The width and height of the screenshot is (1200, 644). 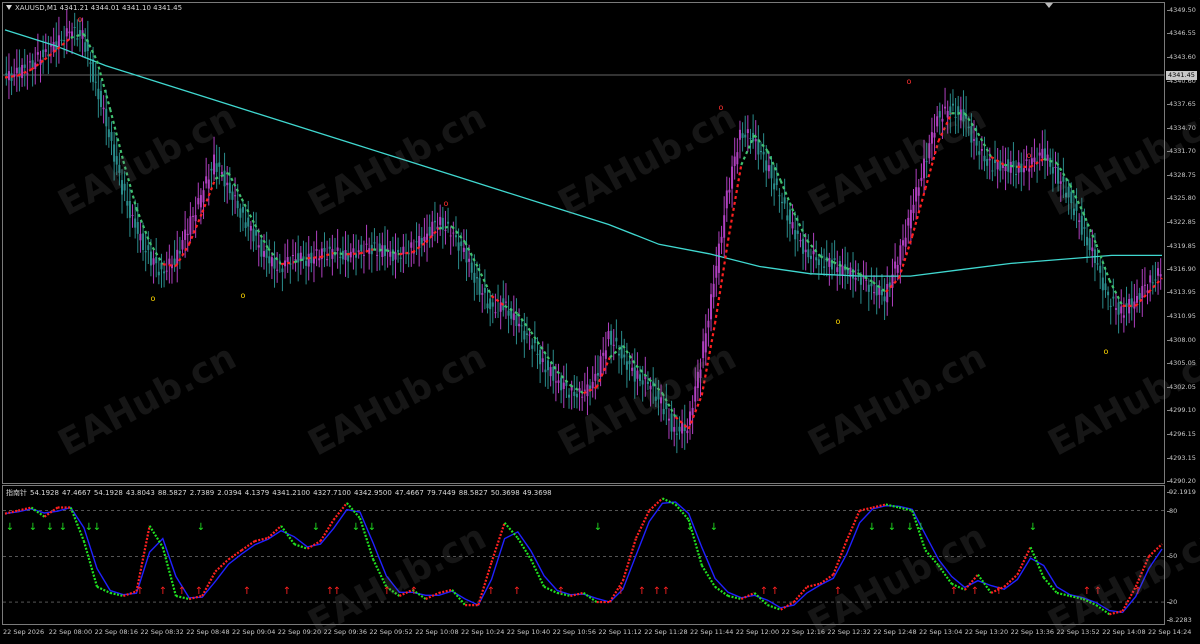 What do you see at coordinates (1033, 527) in the screenshot?
I see `arrow-down-icon: ↓` at bounding box center [1033, 527].